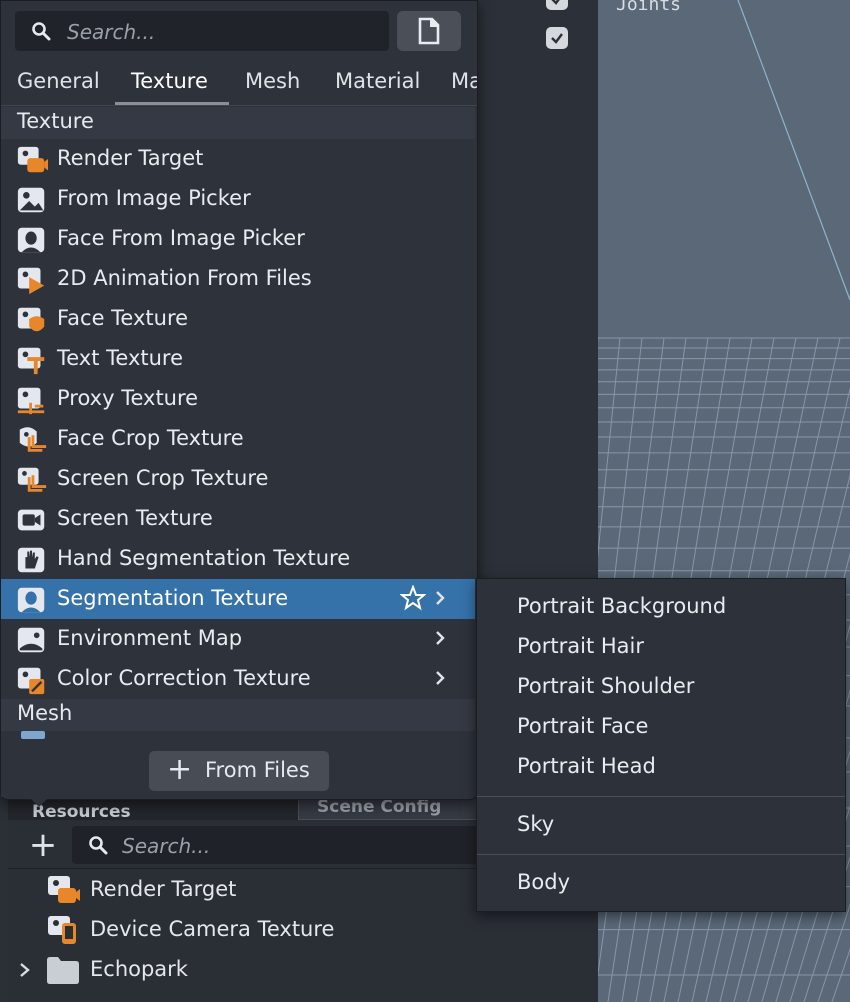 This screenshot has width=850, height=1002. I want to click on popup-pointer, so click(39, 801).